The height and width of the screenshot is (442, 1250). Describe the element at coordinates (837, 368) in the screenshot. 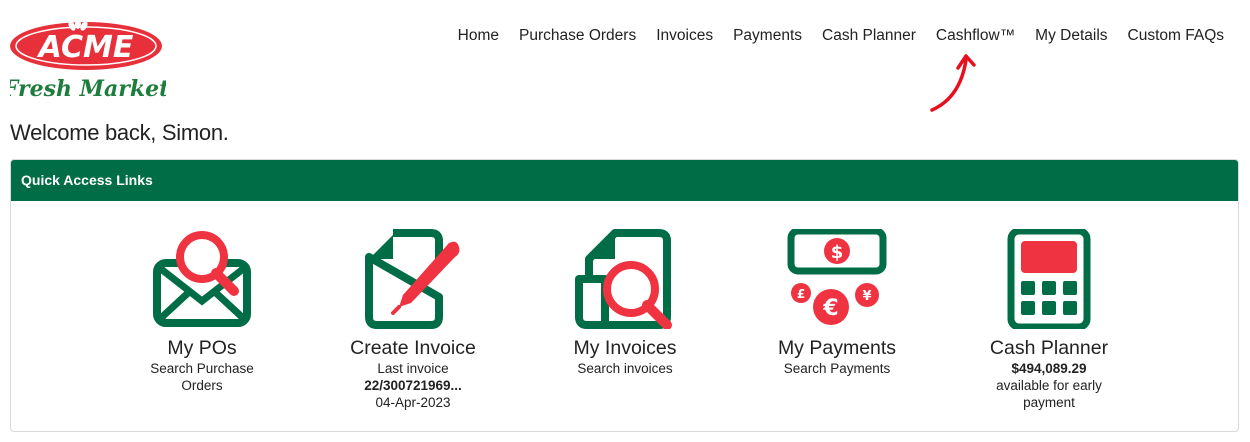

I see `tile-subtitle: Search Payments` at that location.